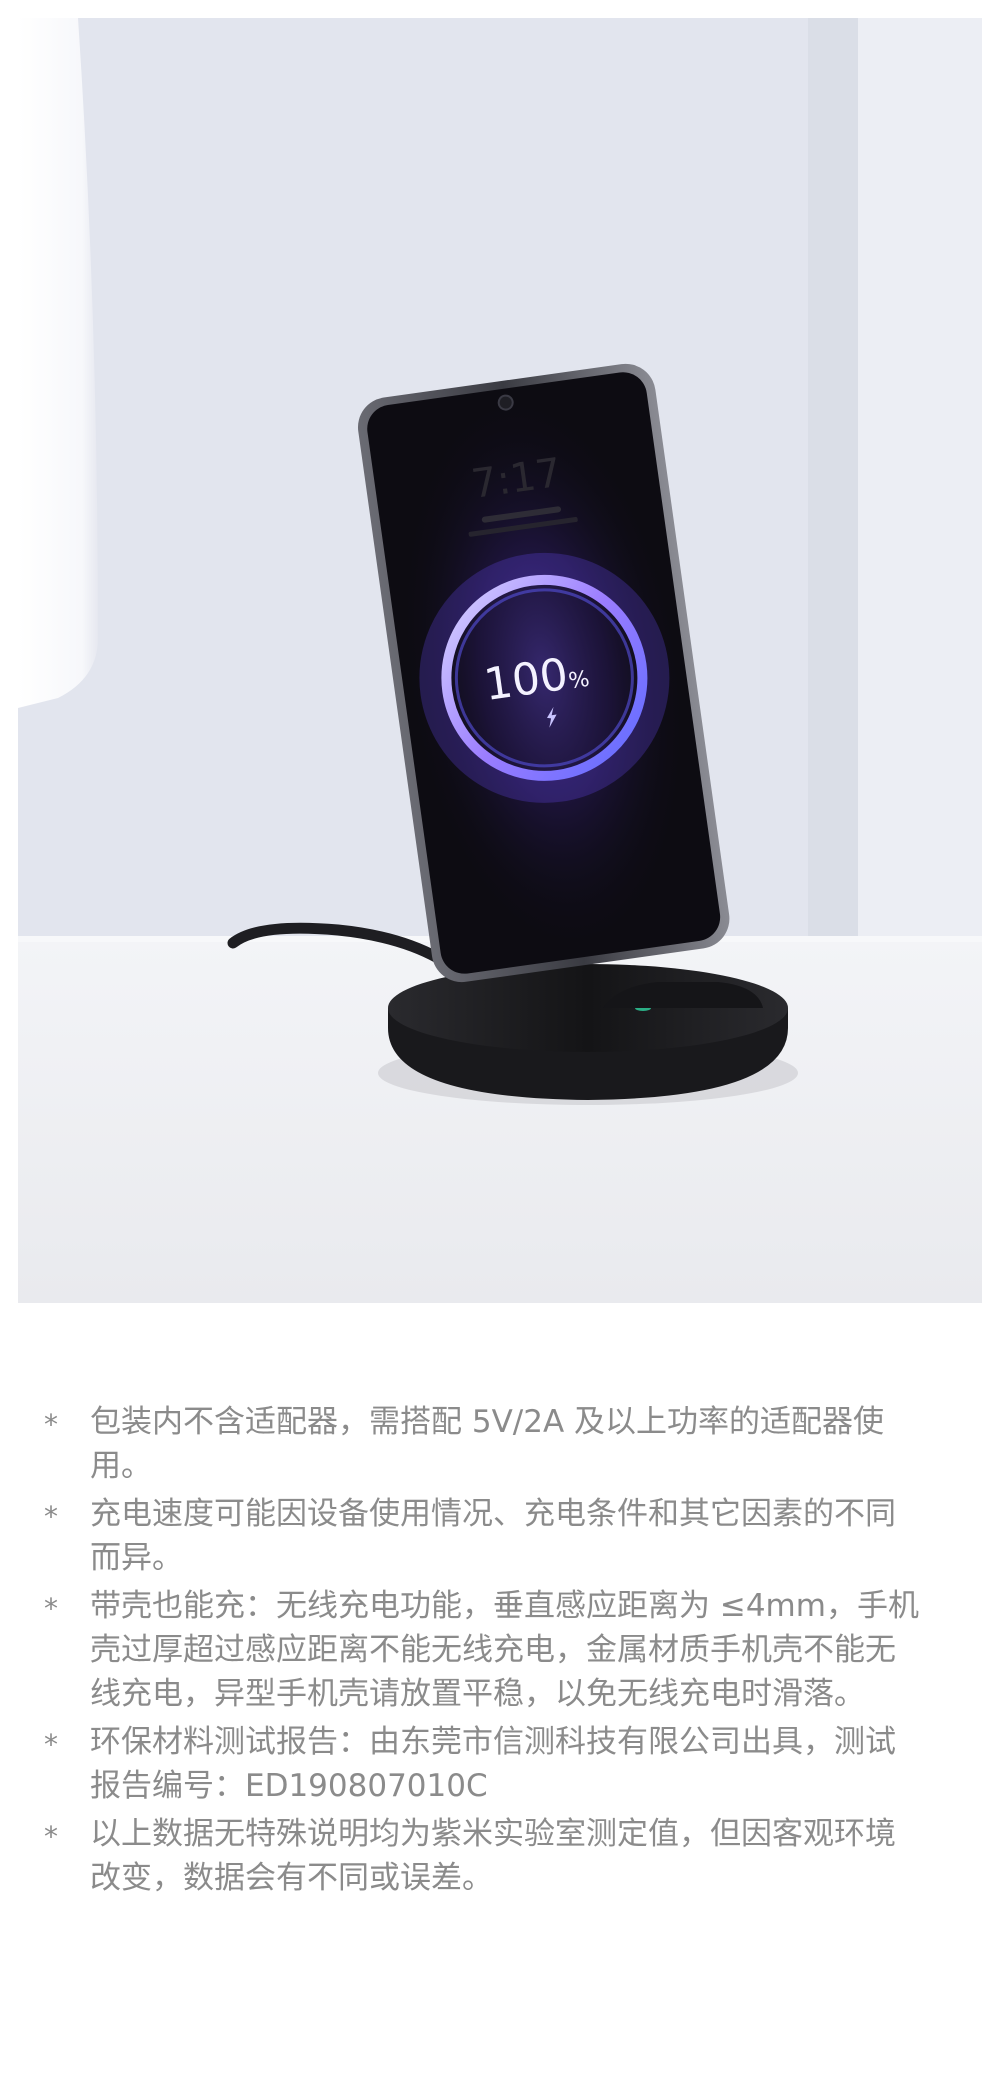  What do you see at coordinates (493, 1856) in the screenshot?
I see `note-text: 以上数据无特殊说明均为紫米实验室测定值，但因客观环境改变，数据会有不同或误差。` at bounding box center [493, 1856].